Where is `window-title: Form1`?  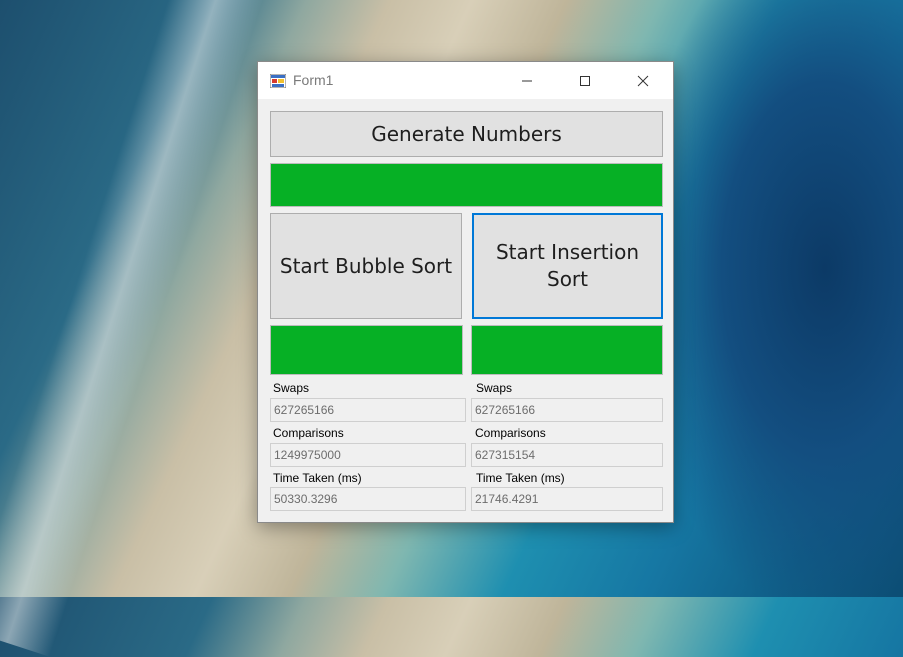
window-title: Form1 is located at coordinates (313, 80).